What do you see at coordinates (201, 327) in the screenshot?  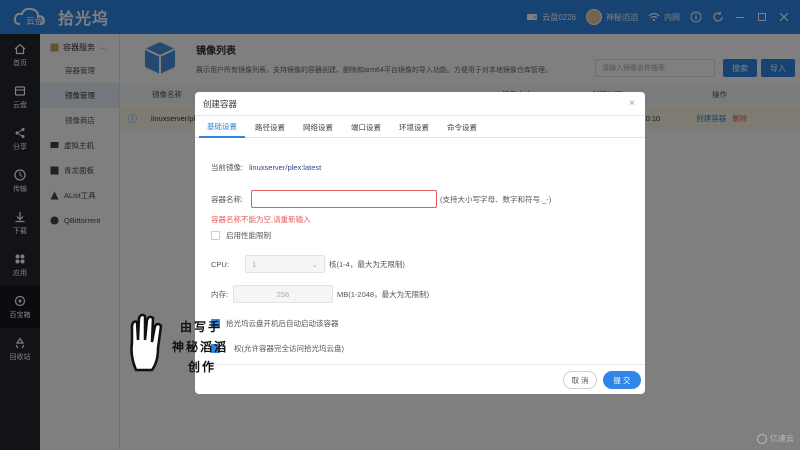 I see `watermark-line-1: 由写手` at bounding box center [201, 327].